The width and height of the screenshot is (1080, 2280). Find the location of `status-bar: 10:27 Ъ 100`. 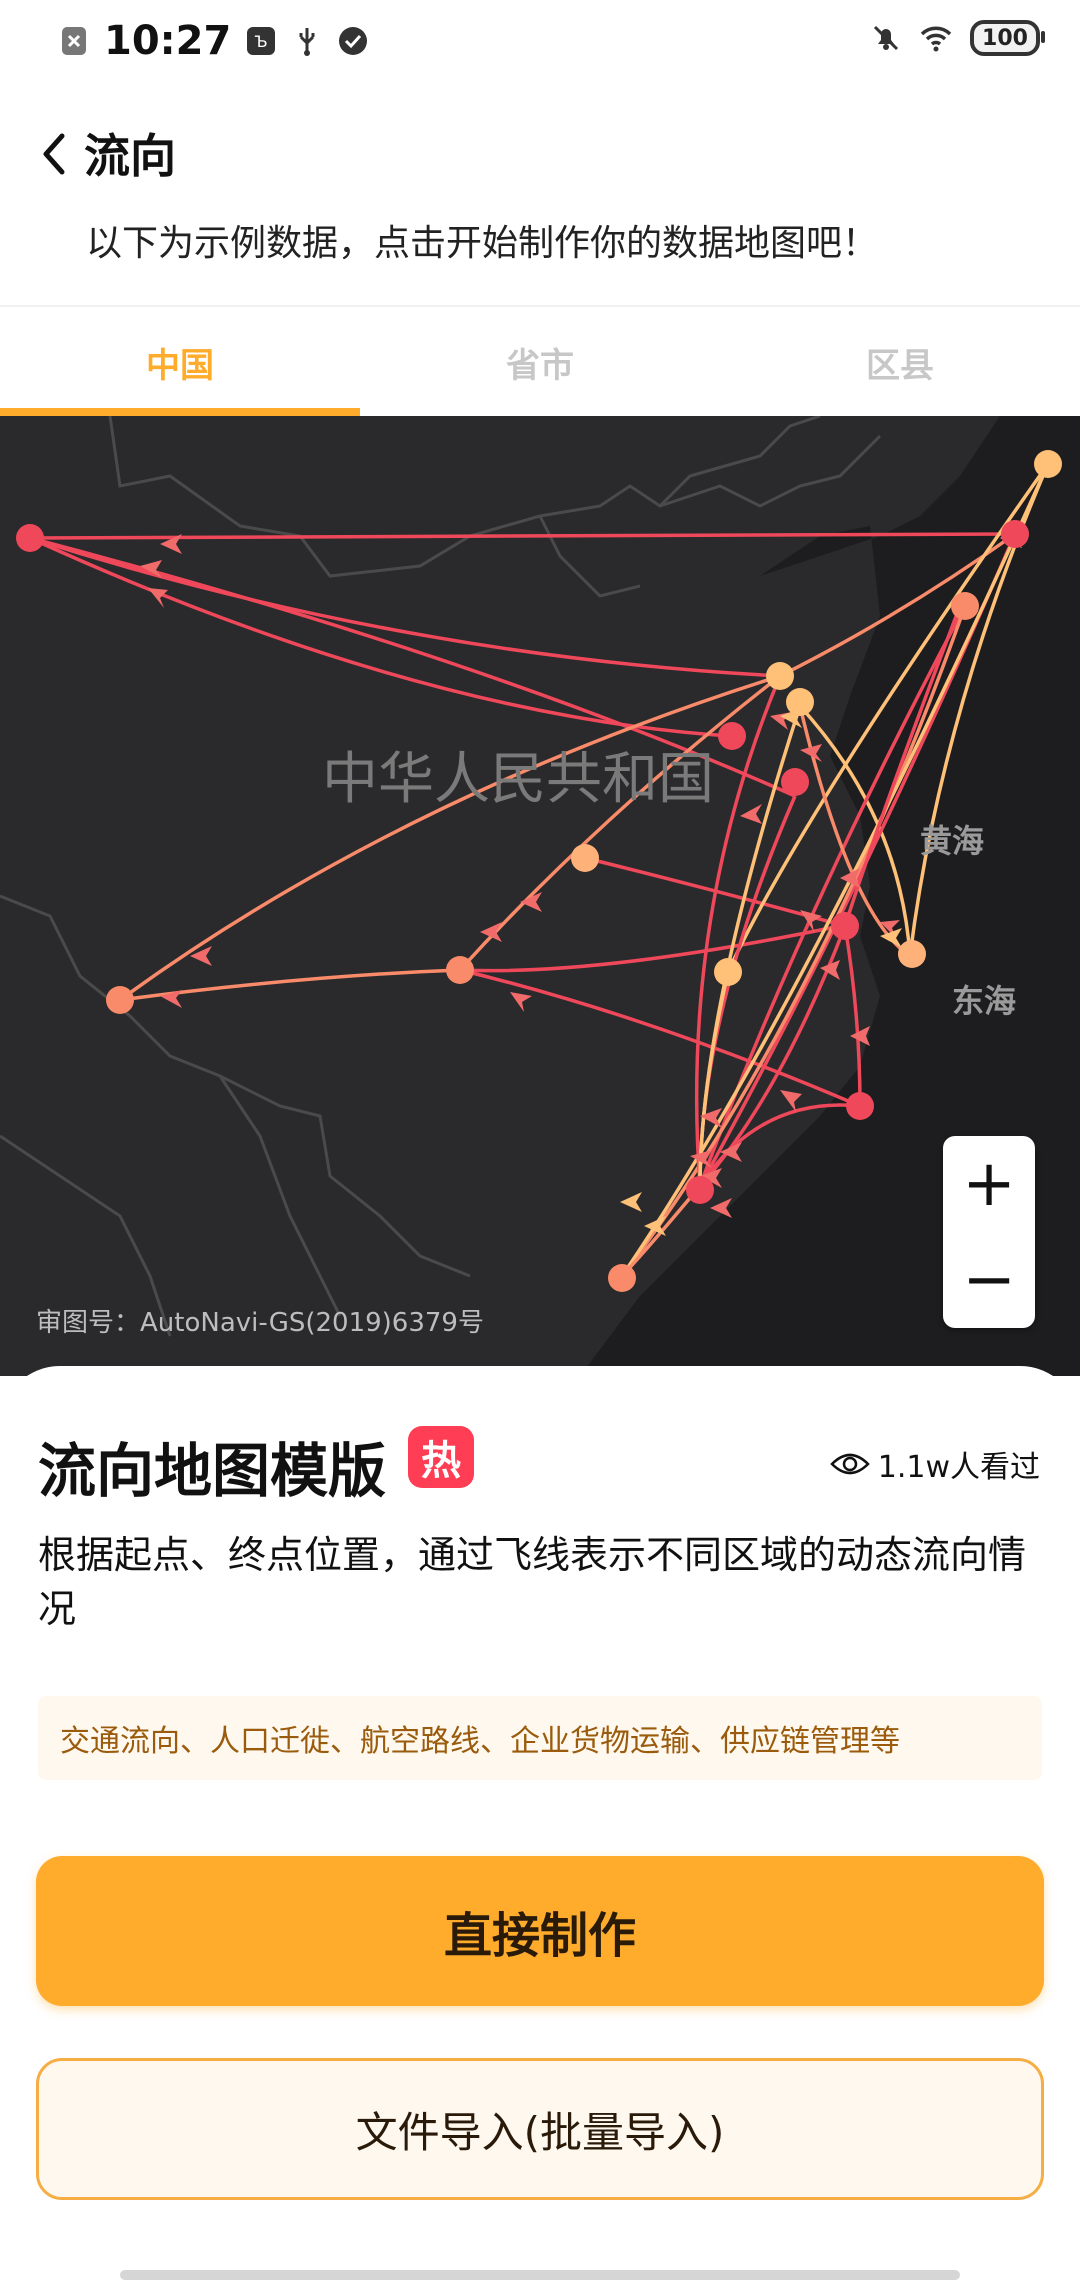

status-bar: 10:27 Ъ 100 is located at coordinates (540, 42).